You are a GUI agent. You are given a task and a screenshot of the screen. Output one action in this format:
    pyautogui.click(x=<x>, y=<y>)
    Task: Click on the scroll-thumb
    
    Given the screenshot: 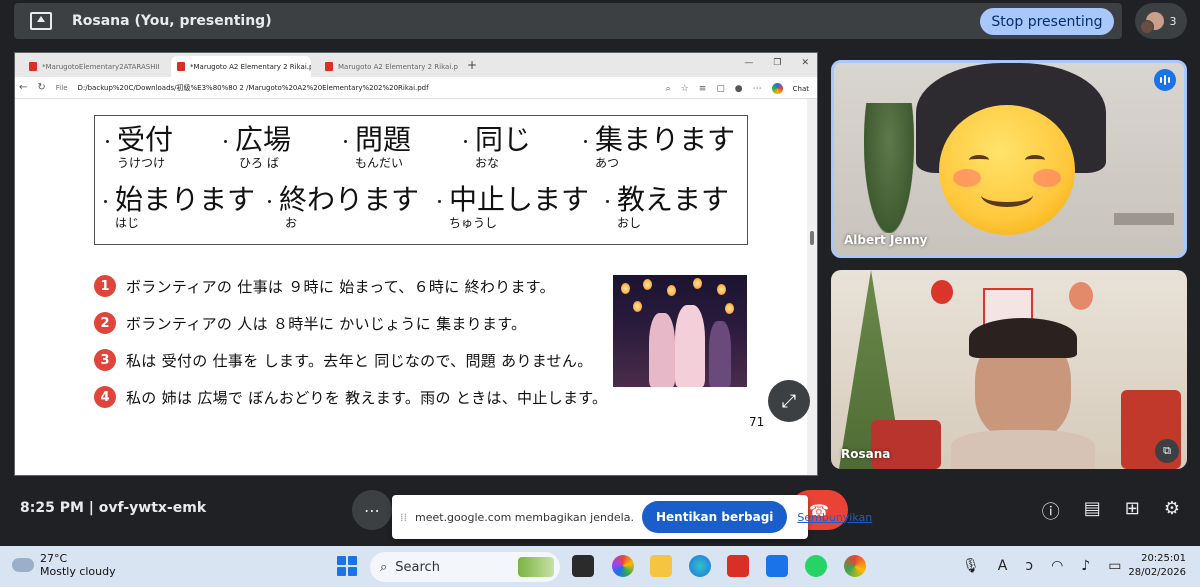 What is the action you would take?
    pyautogui.click(x=812, y=238)
    